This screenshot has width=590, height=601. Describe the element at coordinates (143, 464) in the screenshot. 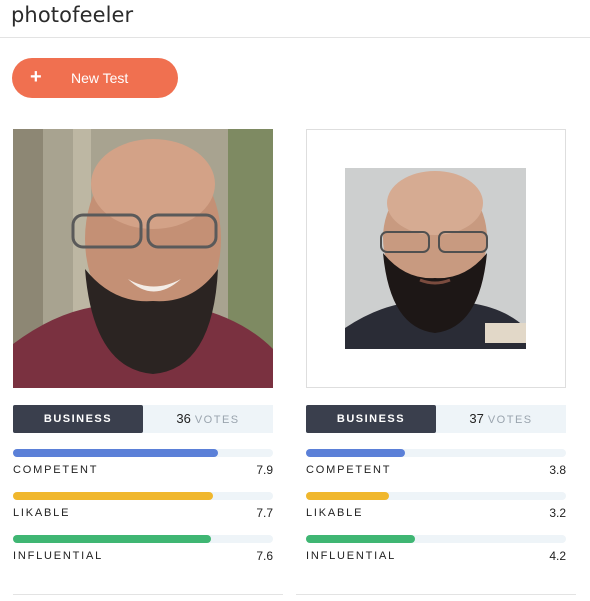

I see `metric-competent: COMPETENT 7.9` at that location.